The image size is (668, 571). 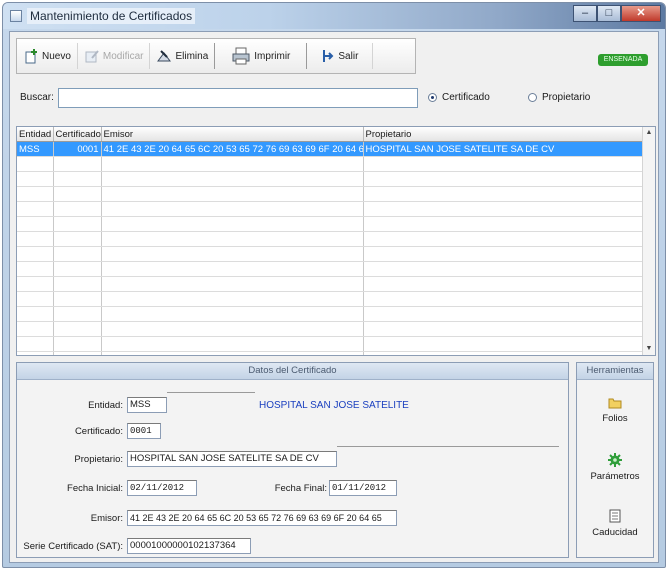 What do you see at coordinates (211, 392) in the screenshot?
I see `entidad-underline` at bounding box center [211, 392].